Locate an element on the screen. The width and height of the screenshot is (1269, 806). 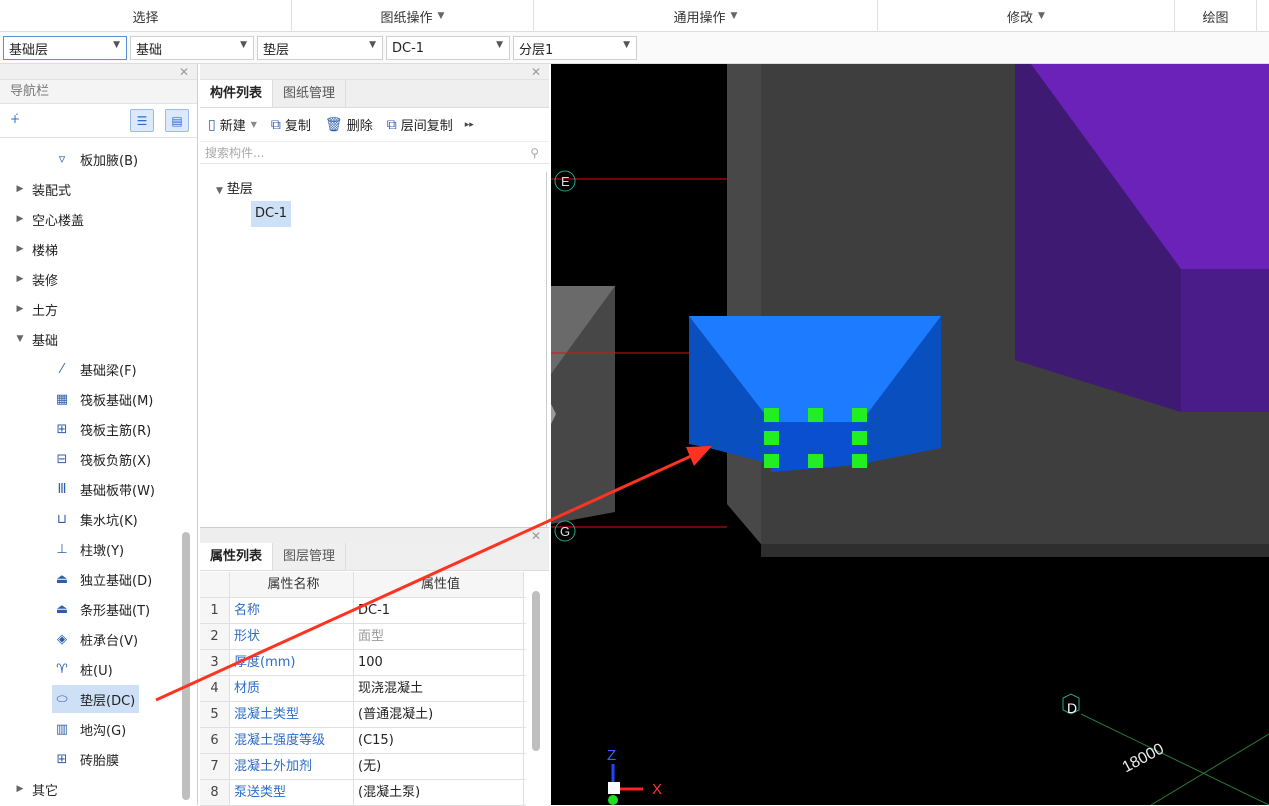
table-row: 4 材质 现浇混凝土 is located at coordinates (363, 689).